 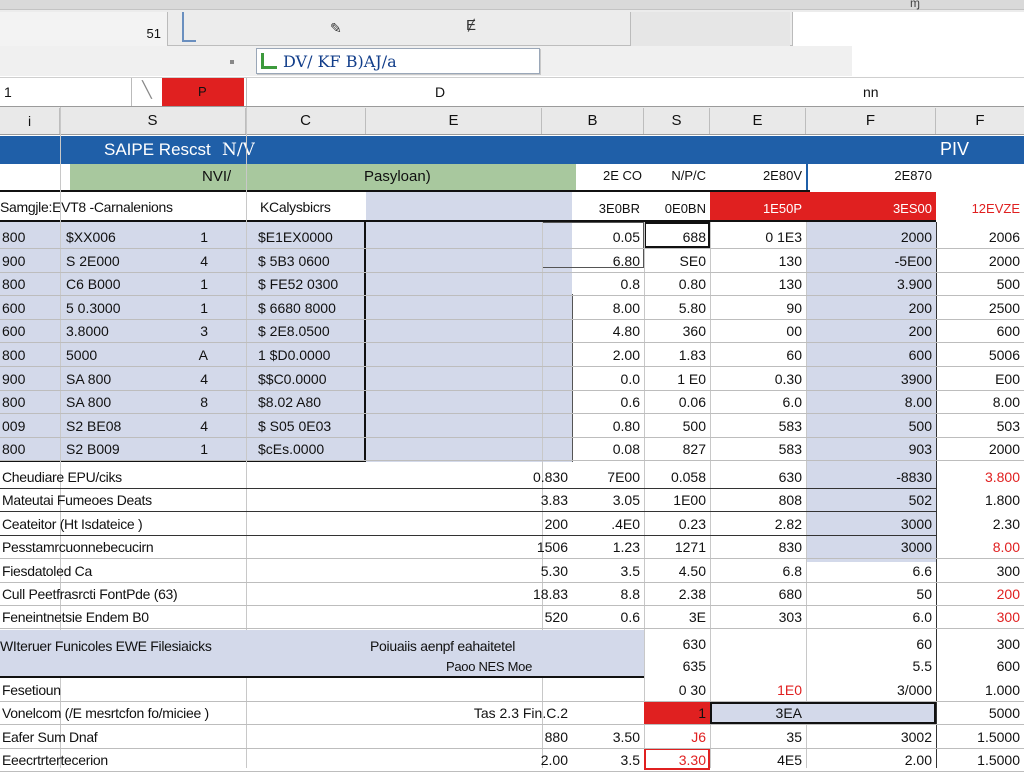 What do you see at coordinates (980, 594) in the screenshot?
I see `lower-cell-i: 200` at bounding box center [980, 594].